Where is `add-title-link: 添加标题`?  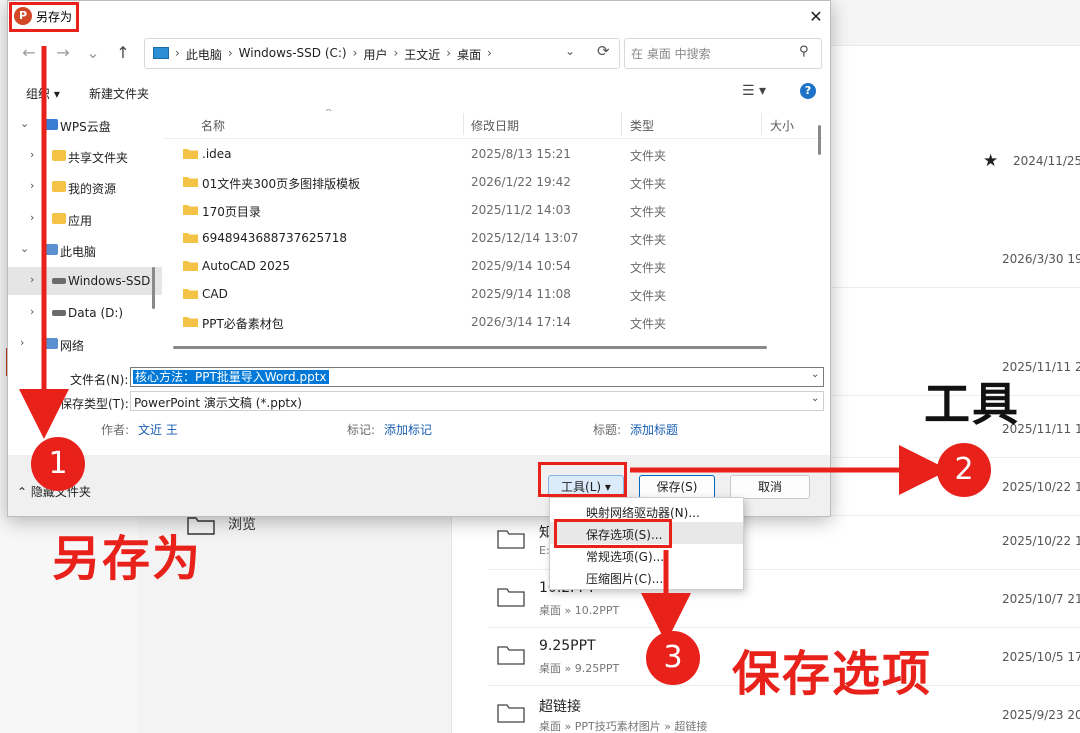
add-title-link: 添加标题 is located at coordinates (654, 429).